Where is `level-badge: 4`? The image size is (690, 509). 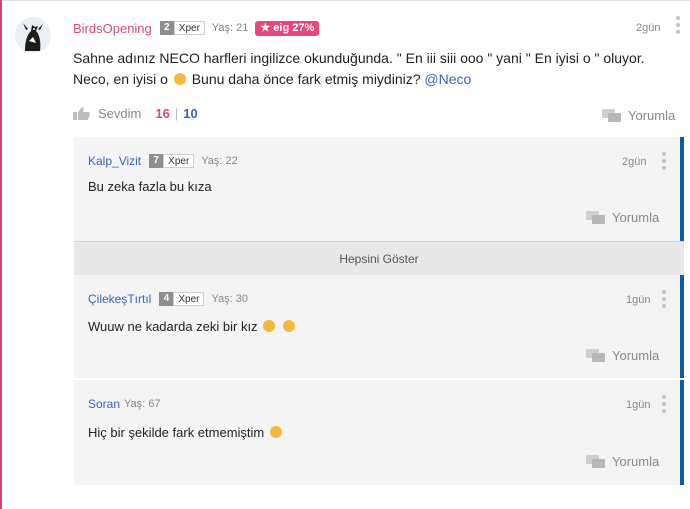 level-badge: 4 is located at coordinates (166, 299).